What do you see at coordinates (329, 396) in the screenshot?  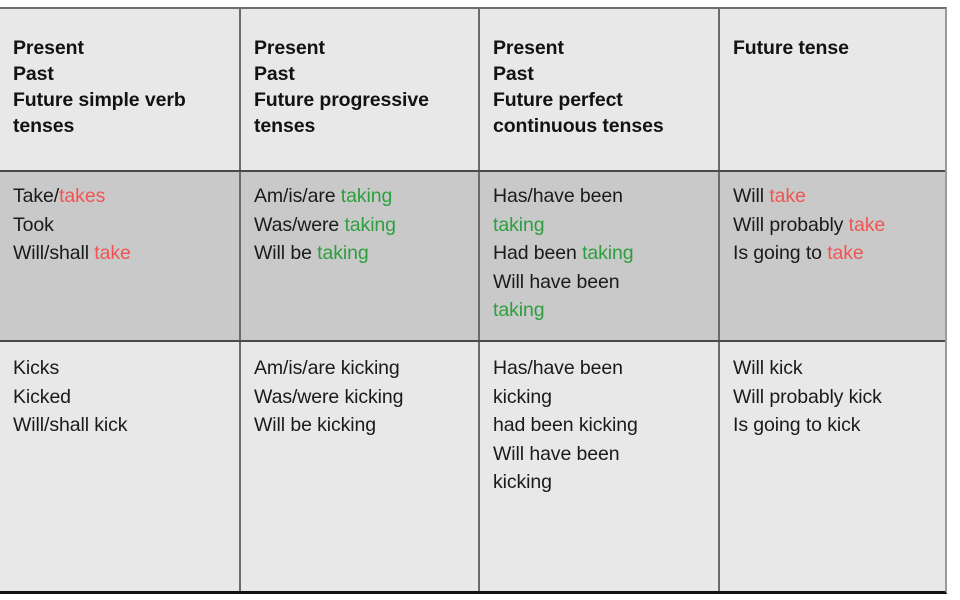 I see `verb-text: Was/were kicking` at bounding box center [329, 396].